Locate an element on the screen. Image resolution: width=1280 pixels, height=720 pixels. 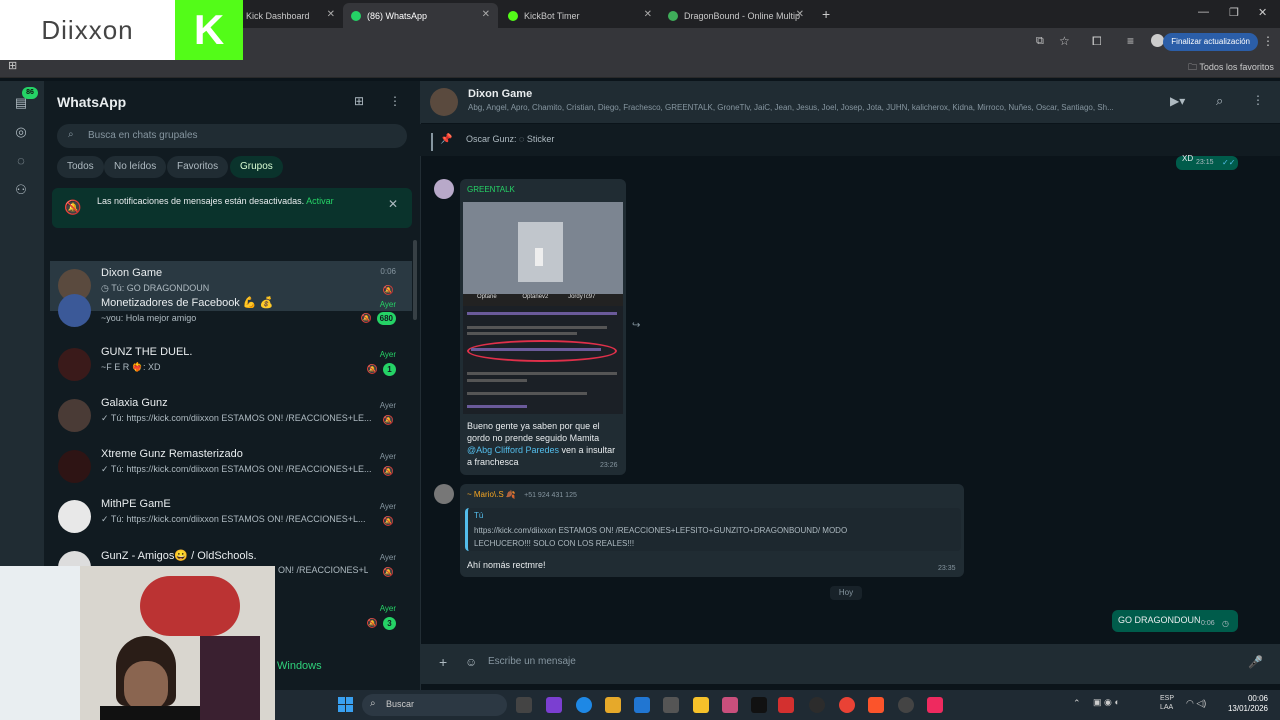
pin-icon: 📌 is located at coordinates (446, 139).